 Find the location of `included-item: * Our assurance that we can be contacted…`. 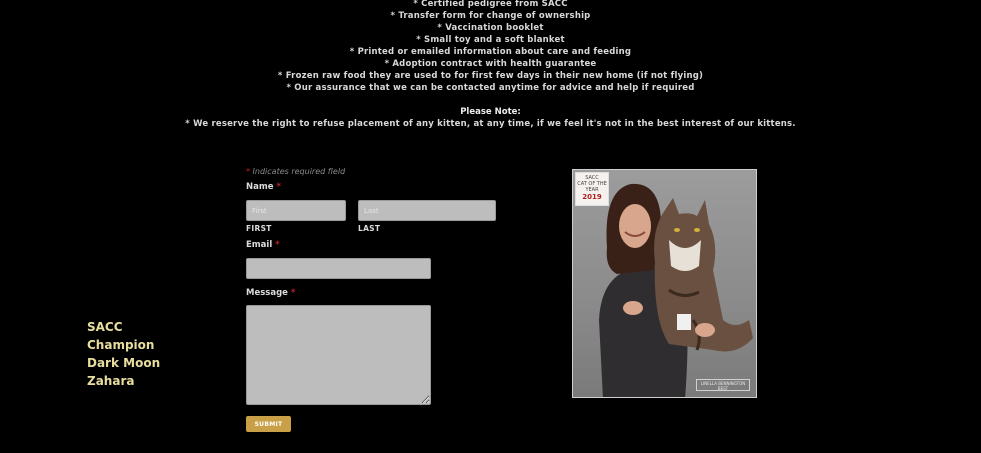

included-item: * Our assurance that we can be contacted… is located at coordinates (490, 88).